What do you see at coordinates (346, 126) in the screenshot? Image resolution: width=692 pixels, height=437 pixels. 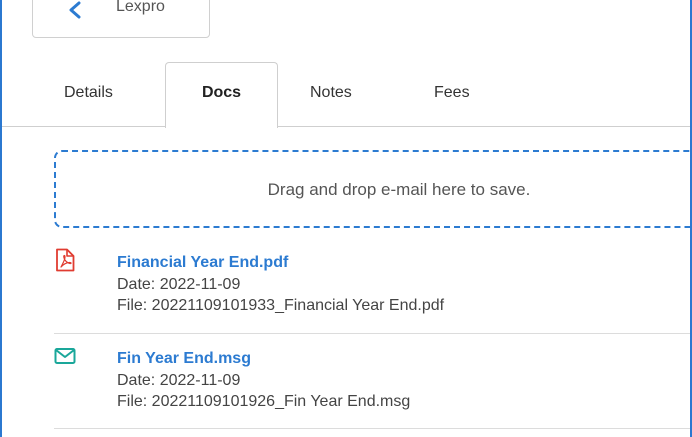 I see `tab-bar-divider` at bounding box center [346, 126].